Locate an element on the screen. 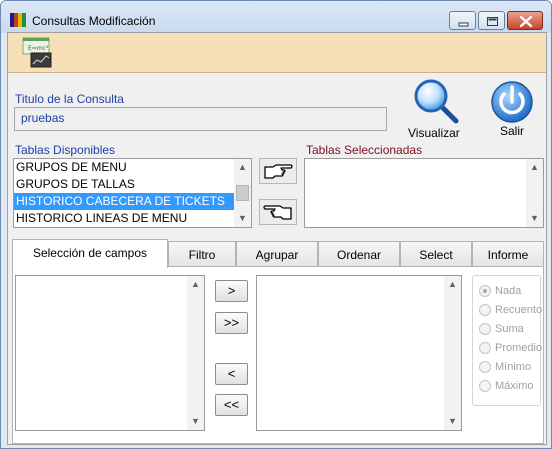 The width and height of the screenshot is (552, 449). maximize-icon is located at coordinates (492, 21).